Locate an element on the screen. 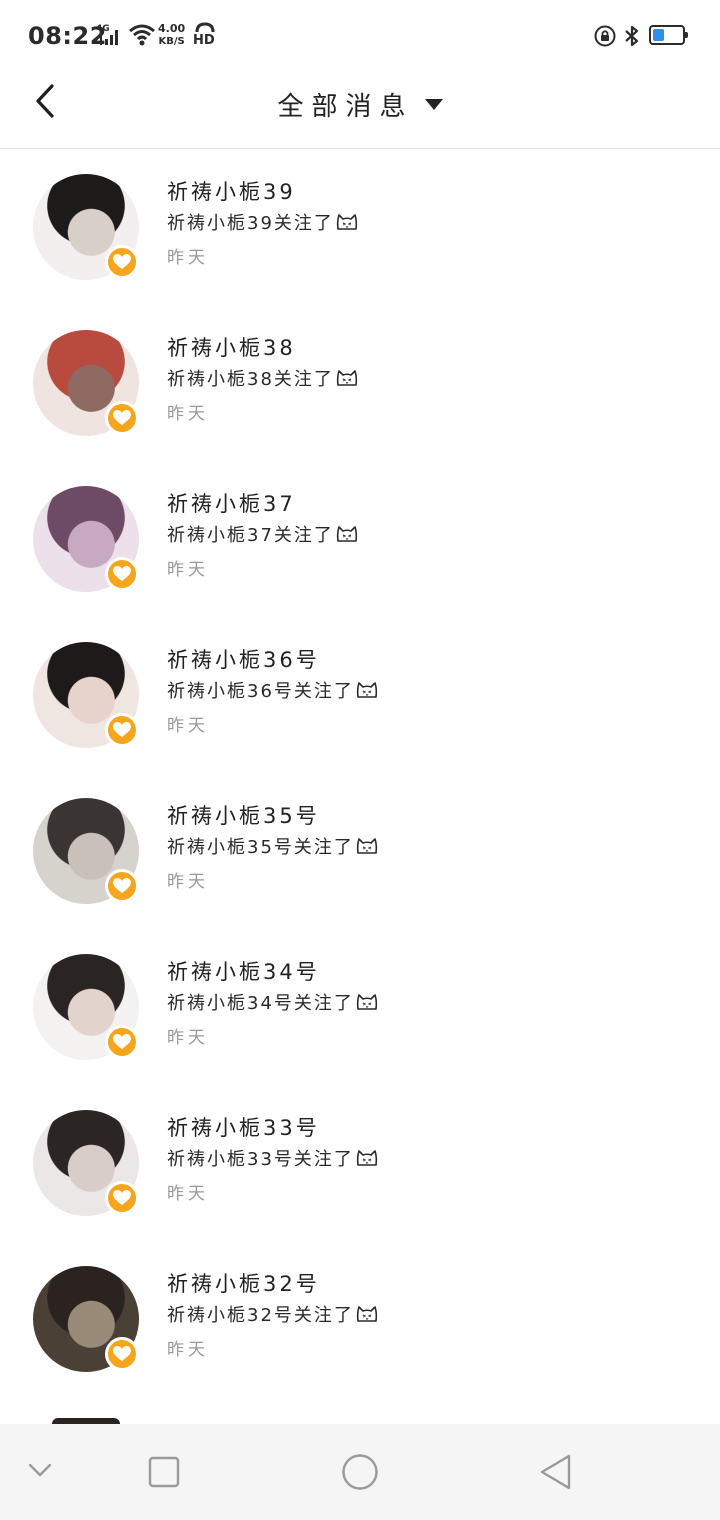  message-filter-dropdown: 全部消息 is located at coordinates (360, 104).